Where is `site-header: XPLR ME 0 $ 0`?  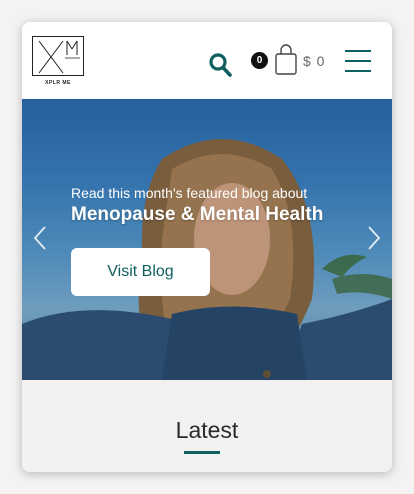 site-header: XPLR ME 0 $ 0 is located at coordinates (207, 60).